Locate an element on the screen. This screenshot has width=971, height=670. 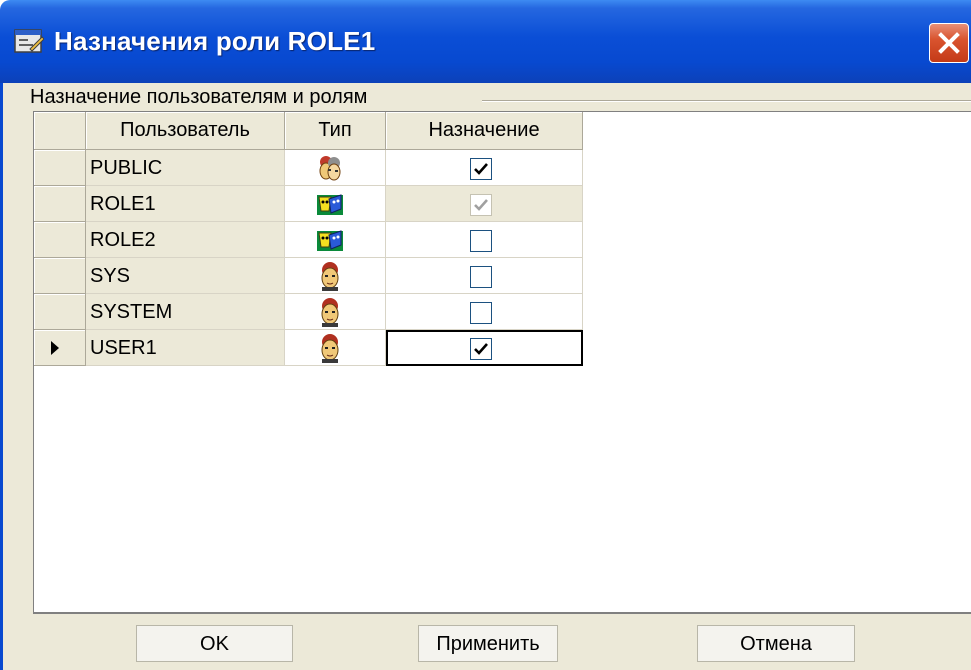
close-icon is located at coordinates (949, 43).